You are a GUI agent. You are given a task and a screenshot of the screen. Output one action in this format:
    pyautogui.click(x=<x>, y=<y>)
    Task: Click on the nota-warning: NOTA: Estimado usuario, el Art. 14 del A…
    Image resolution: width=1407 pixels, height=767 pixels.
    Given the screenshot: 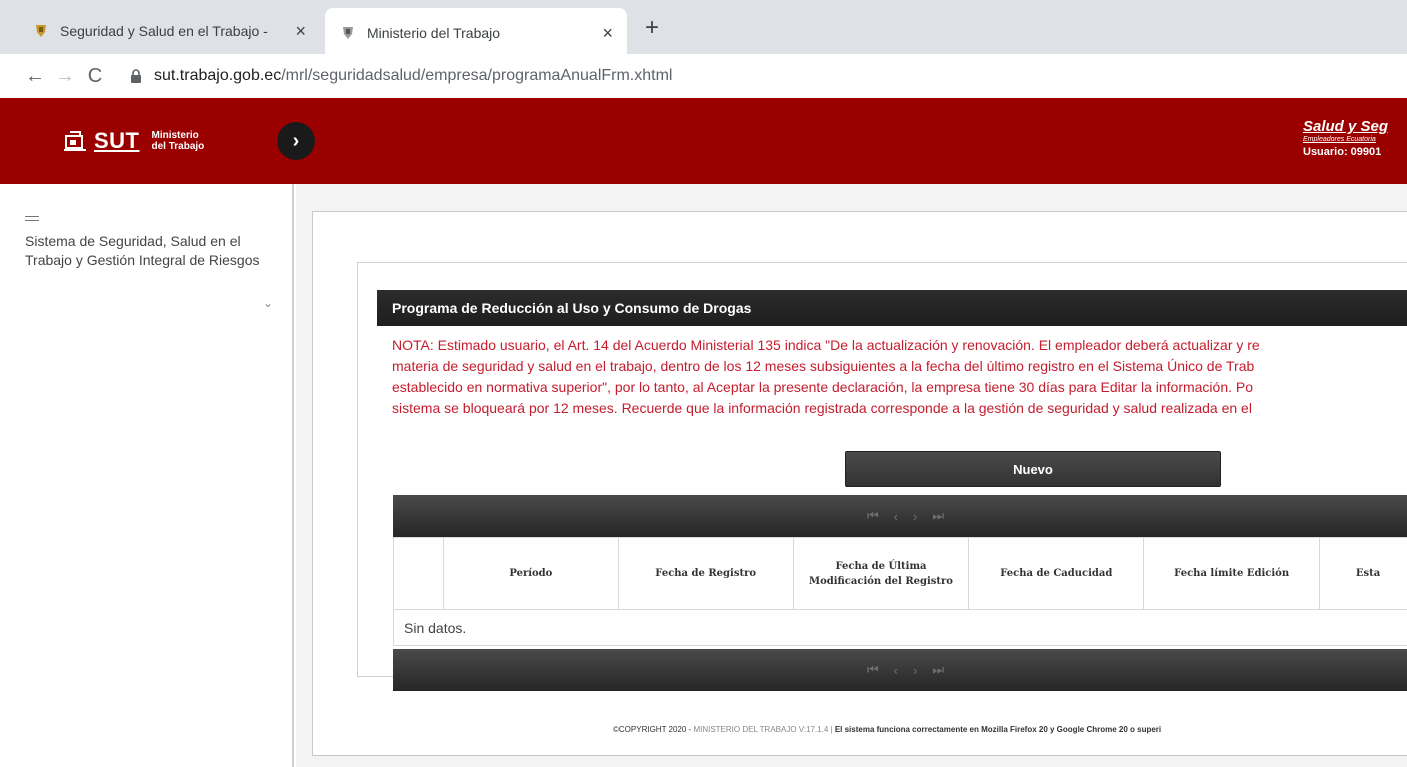 What is the action you would take?
    pyautogui.click(x=892, y=377)
    